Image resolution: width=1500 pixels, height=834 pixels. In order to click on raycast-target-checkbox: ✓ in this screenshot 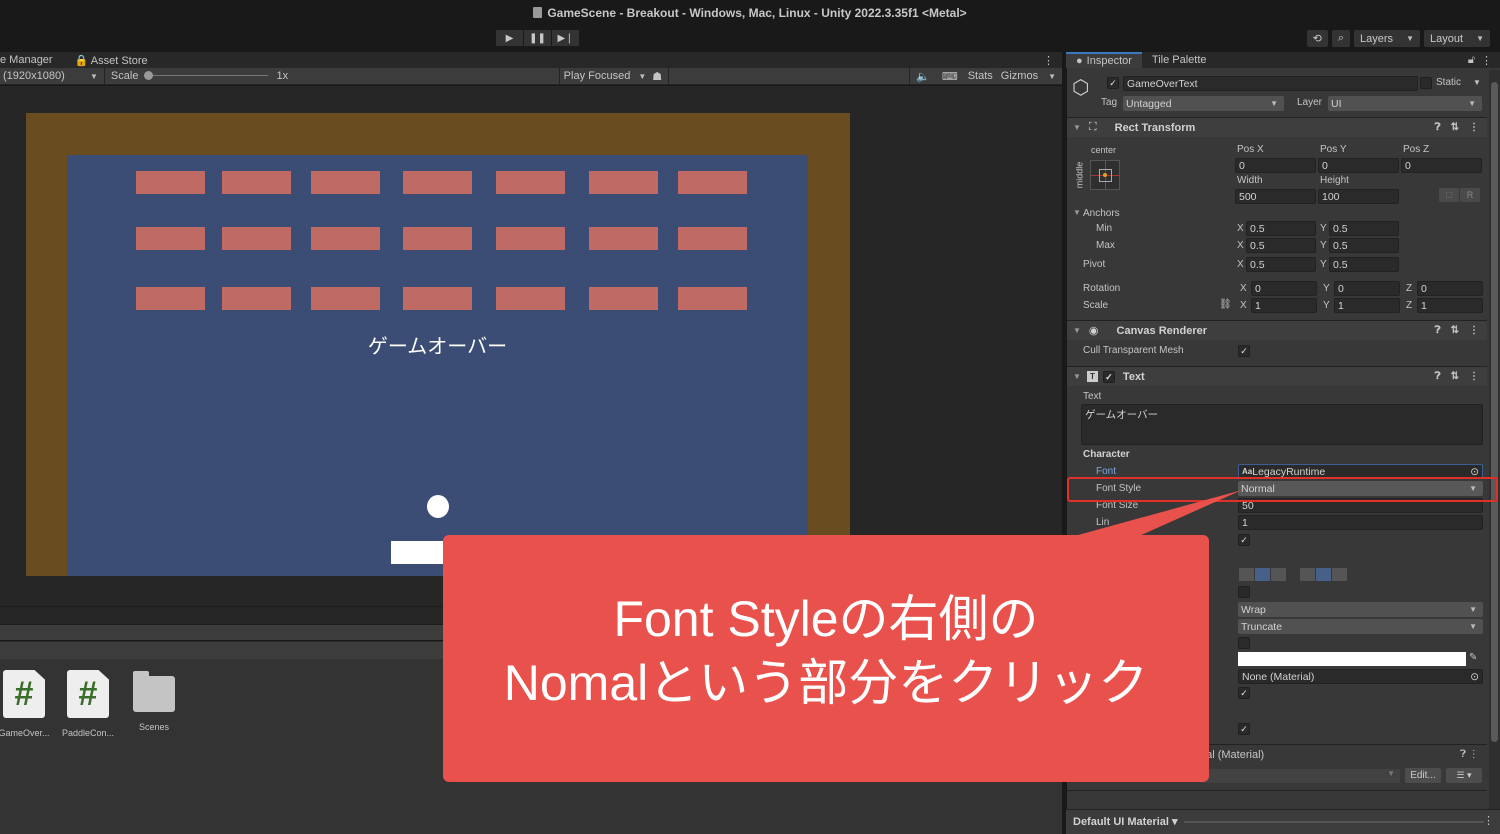, I will do `click(1244, 693)`.